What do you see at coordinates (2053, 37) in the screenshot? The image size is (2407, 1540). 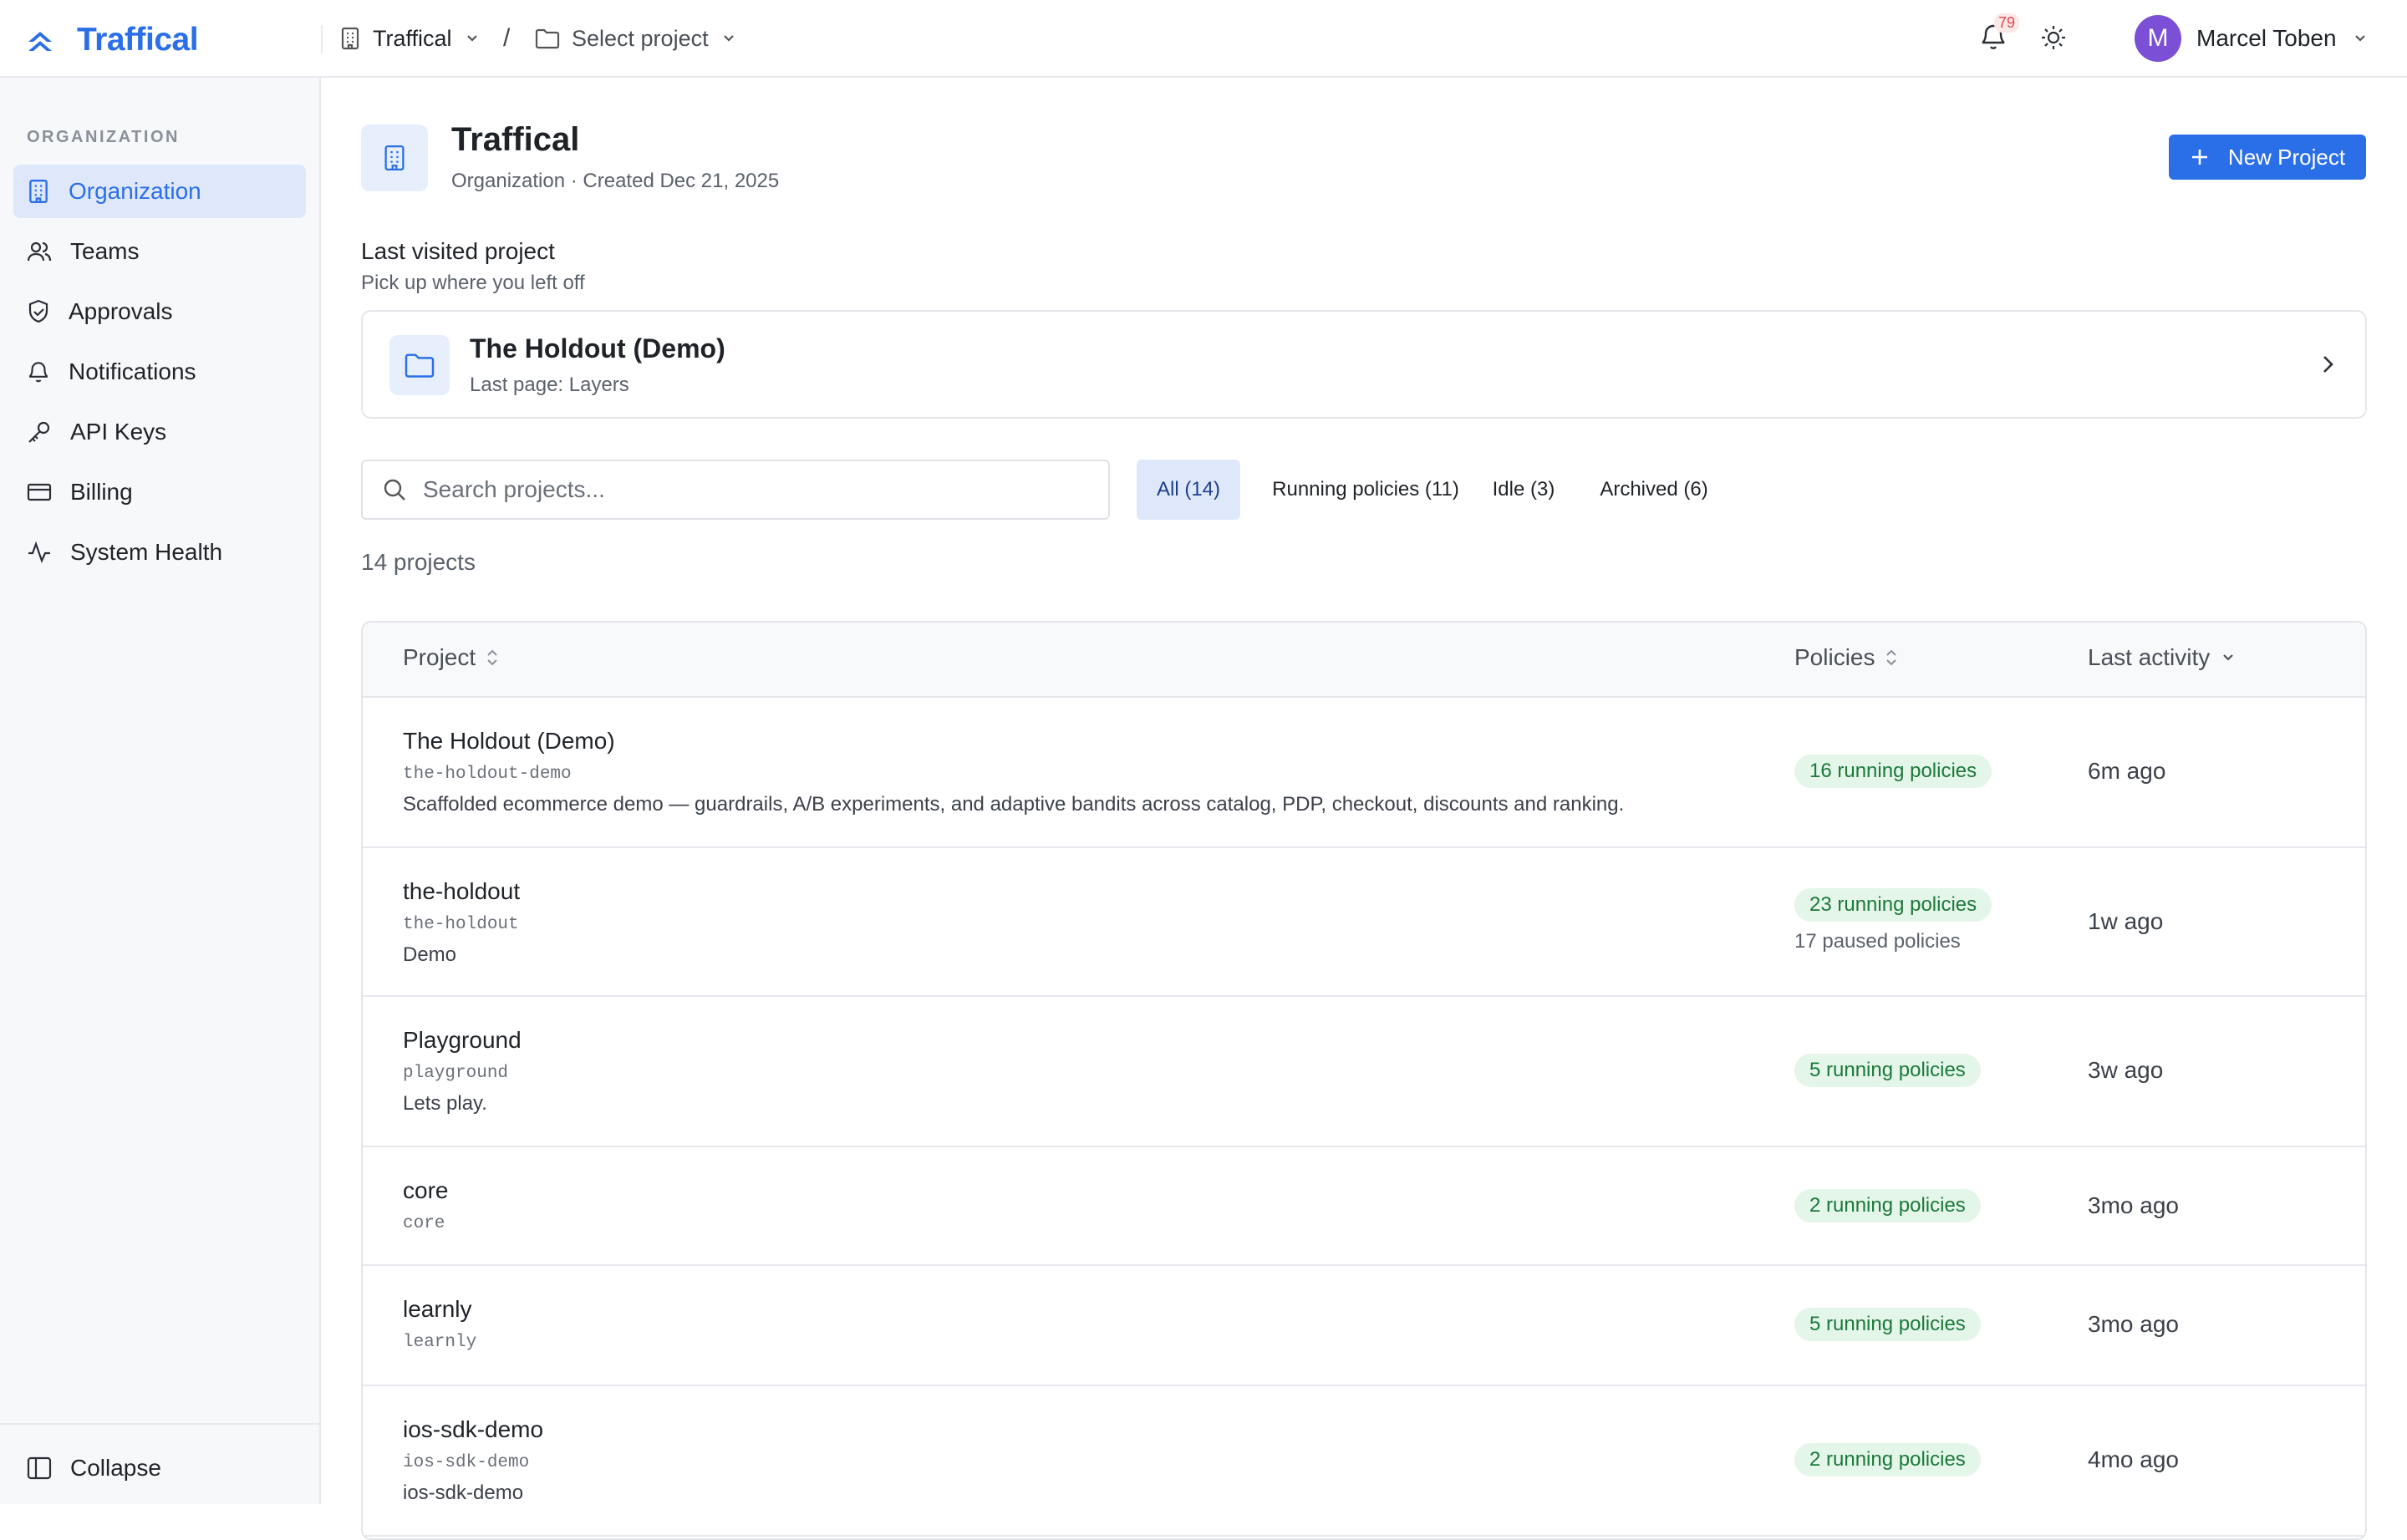 I see `theme-toggle-sun-icon` at bounding box center [2053, 37].